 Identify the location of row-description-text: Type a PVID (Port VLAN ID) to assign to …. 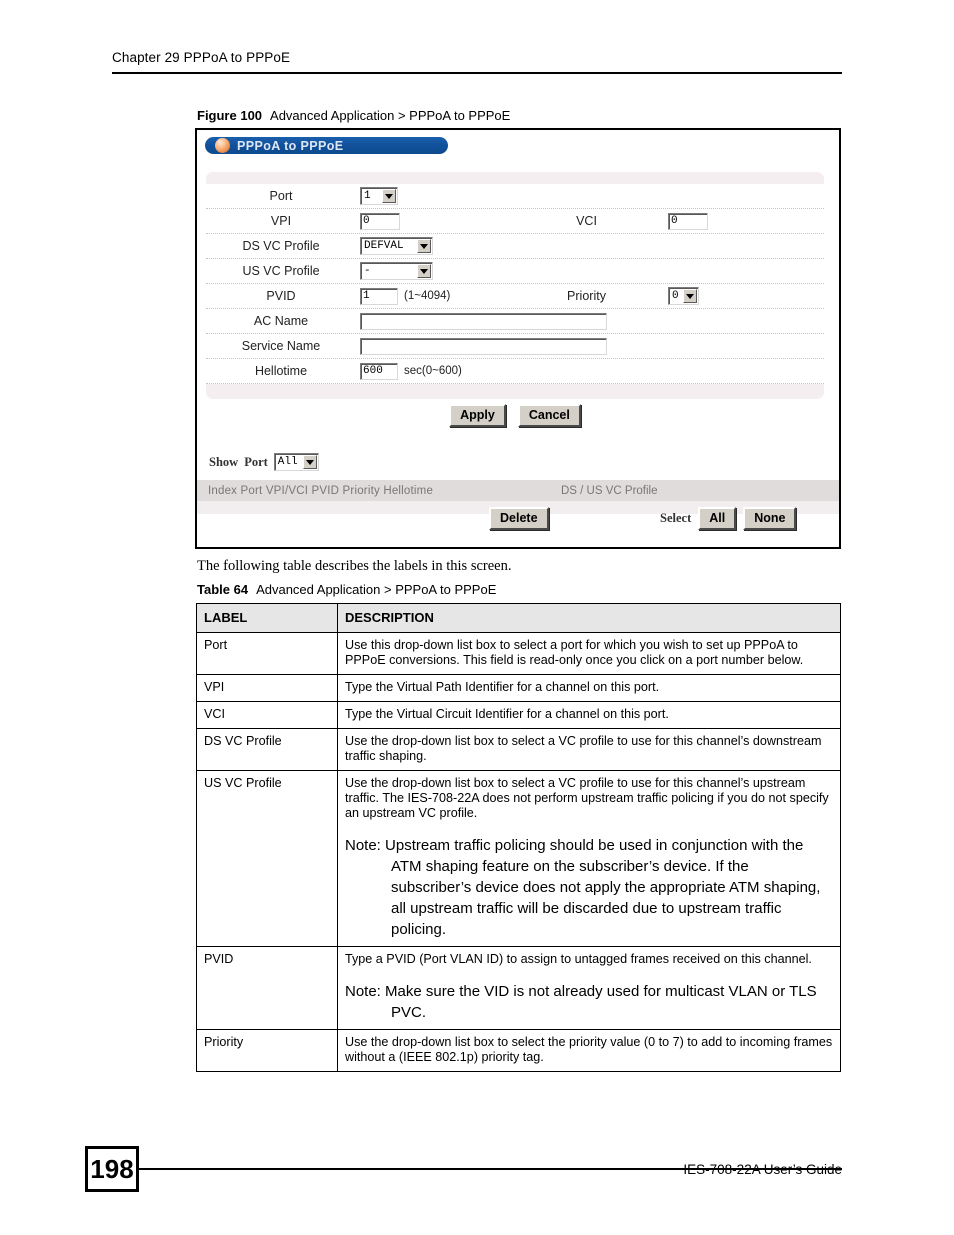
(578, 959).